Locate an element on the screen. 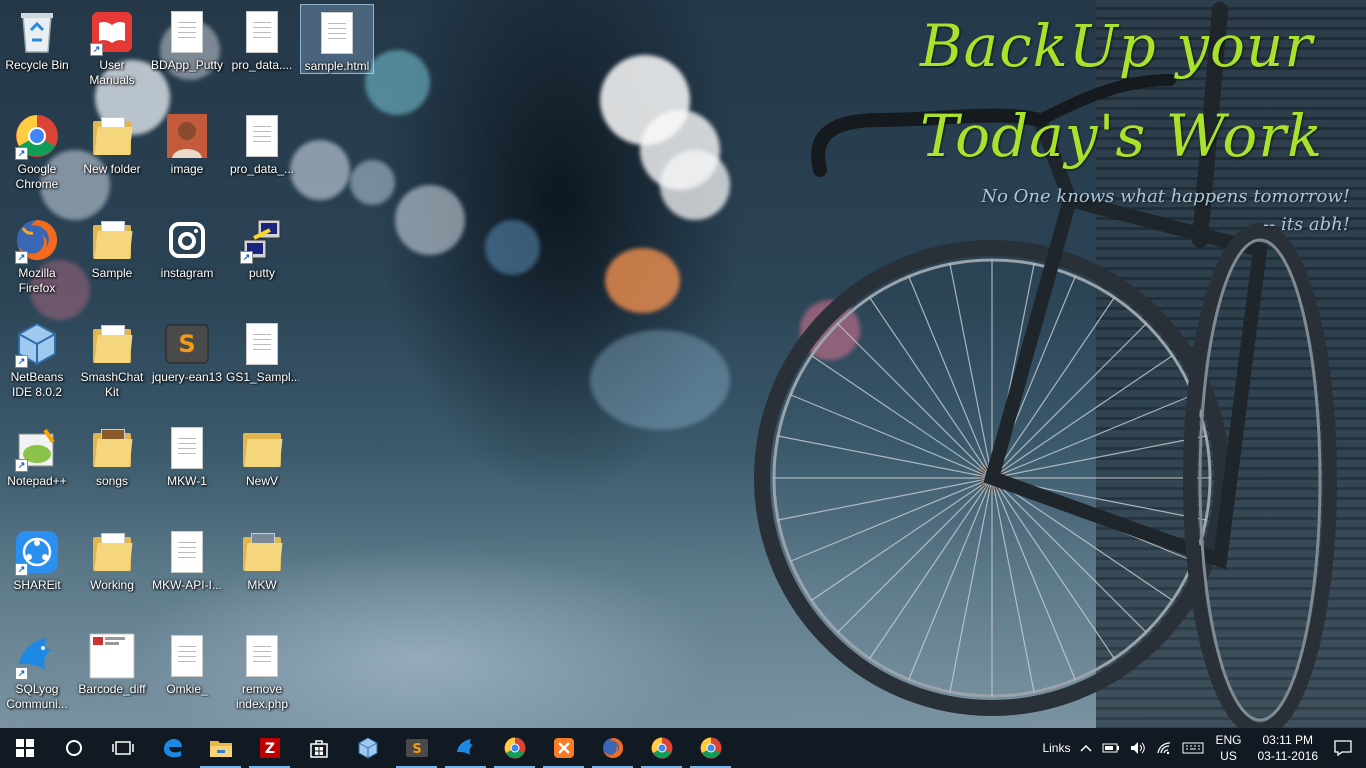 Image resolution: width=1366 pixels, height=768 pixels. desktop-icon-bdapp-putty: BDApp_Putty is located at coordinates (187, 54).